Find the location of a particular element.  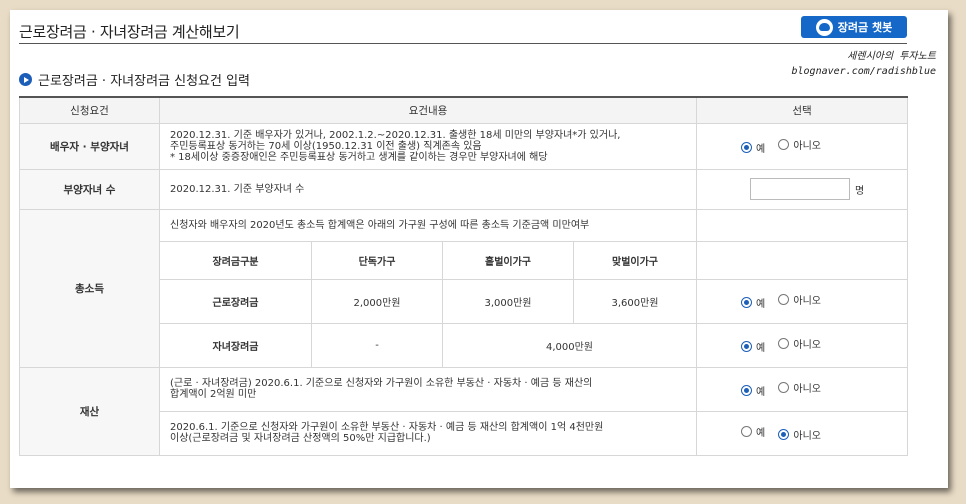

work-choice: 예 아니오 is located at coordinates (802, 301).